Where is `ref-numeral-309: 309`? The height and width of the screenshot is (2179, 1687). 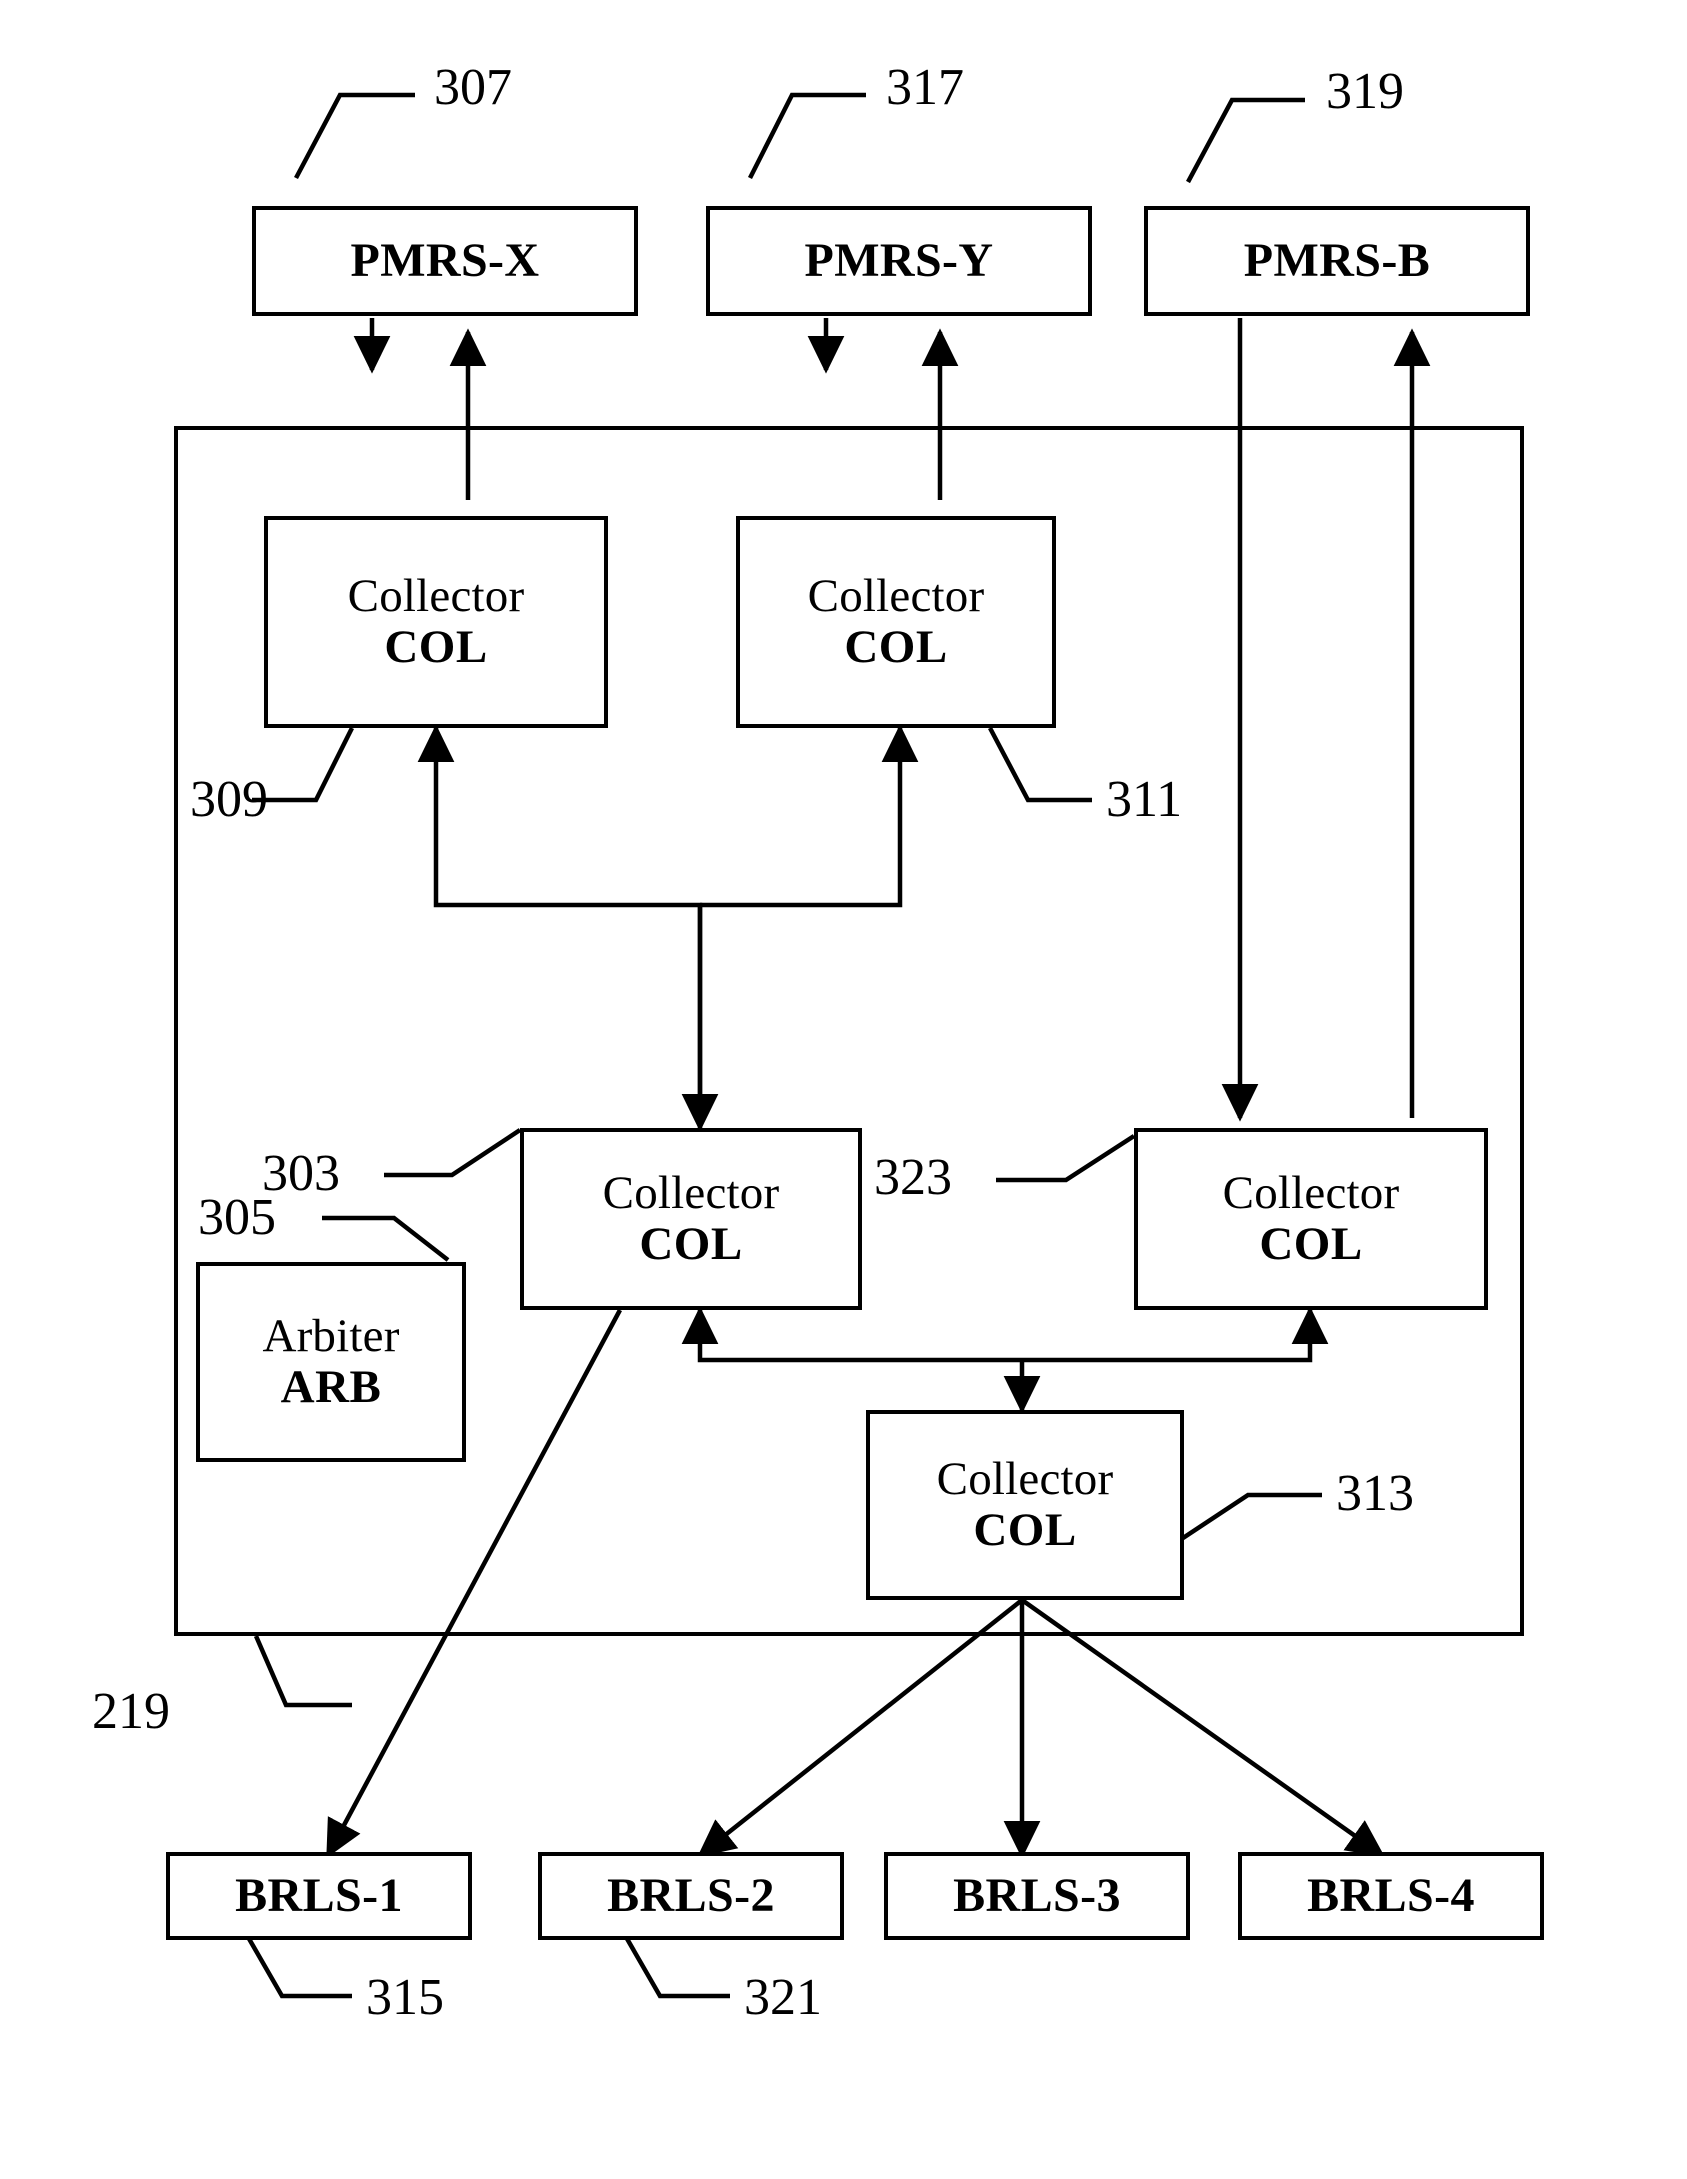 ref-numeral-309: 309 is located at coordinates (229, 799).